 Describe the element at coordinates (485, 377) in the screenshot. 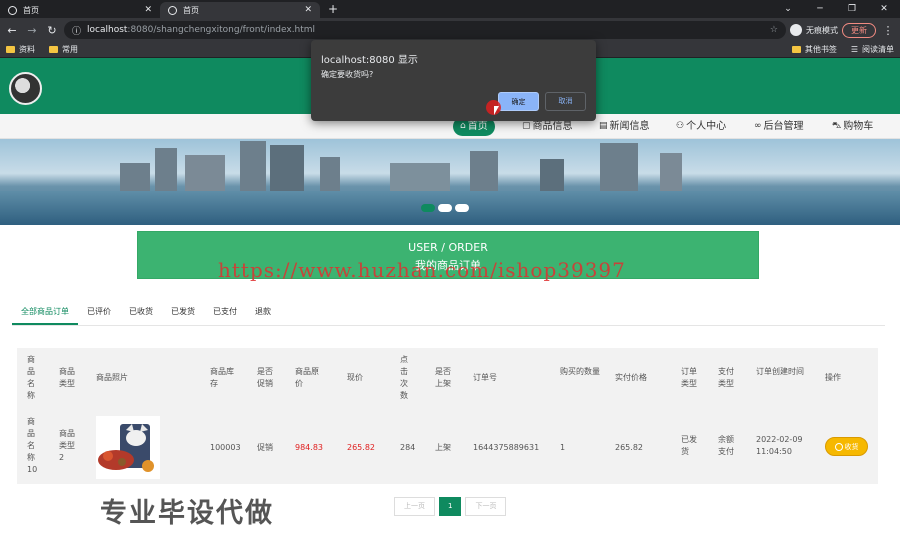

I see `table-header: 订单号` at that location.